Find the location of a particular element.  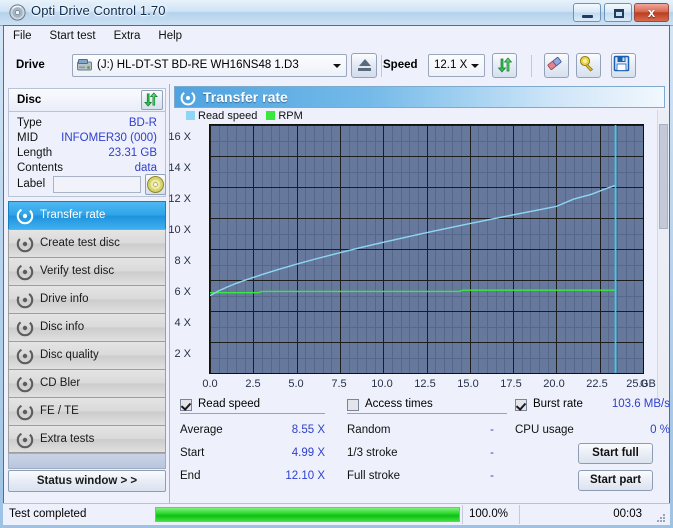

maximize-button is located at coordinates (618, 12).